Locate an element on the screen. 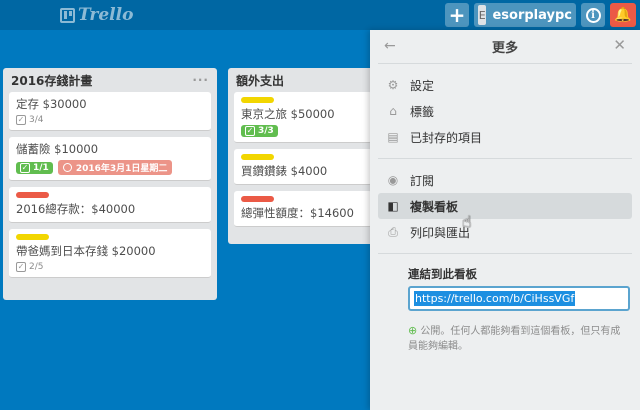 The width and height of the screenshot is (640, 410). board-link-input: https://trello.com/b/CiHssVGf is located at coordinates (519, 298).